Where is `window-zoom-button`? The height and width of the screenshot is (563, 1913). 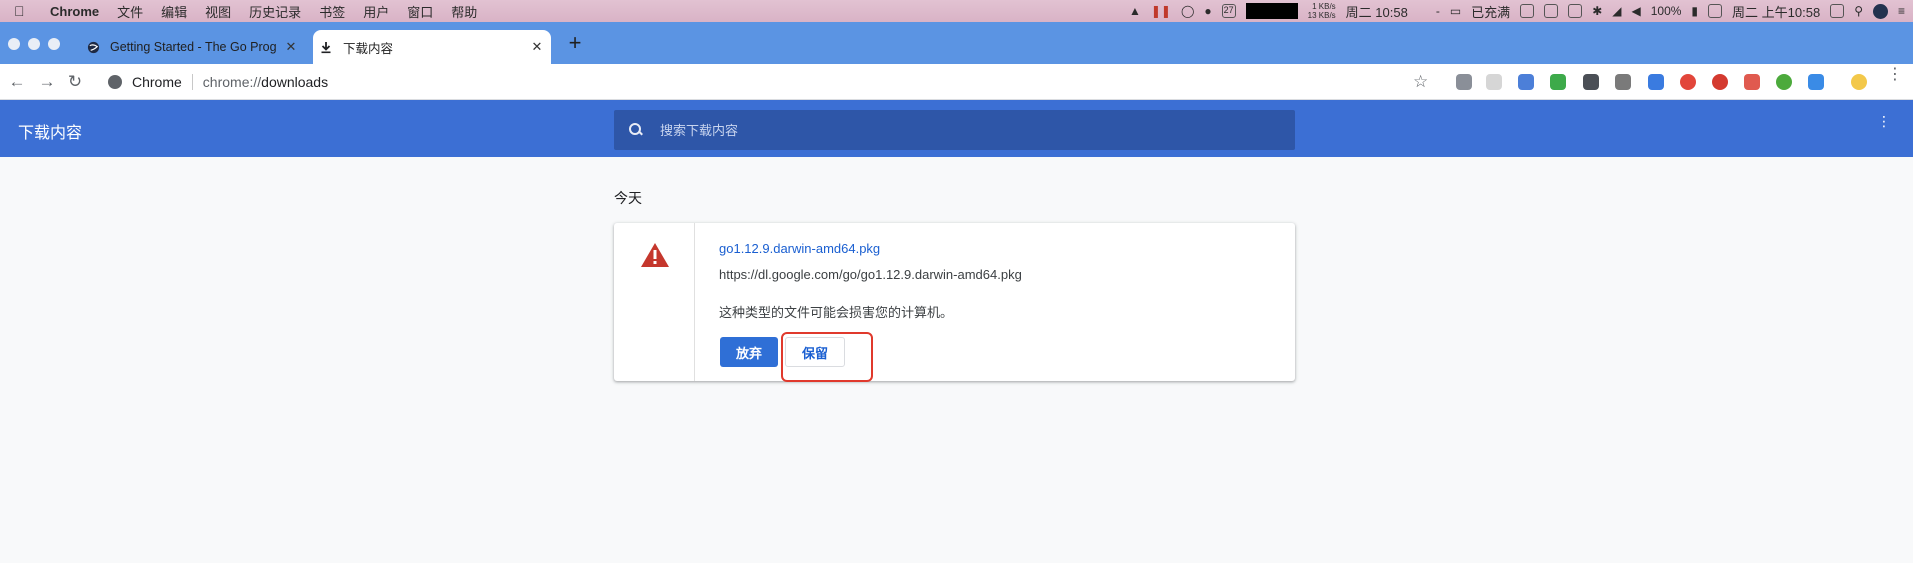 window-zoom-button is located at coordinates (54, 44).